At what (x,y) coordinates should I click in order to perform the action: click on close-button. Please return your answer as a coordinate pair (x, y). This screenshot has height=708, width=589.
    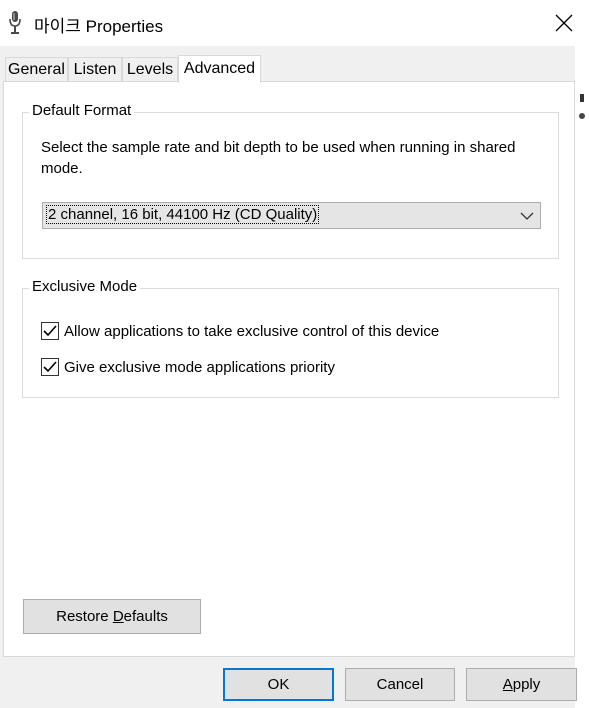
    Looking at the image, I should click on (564, 23).